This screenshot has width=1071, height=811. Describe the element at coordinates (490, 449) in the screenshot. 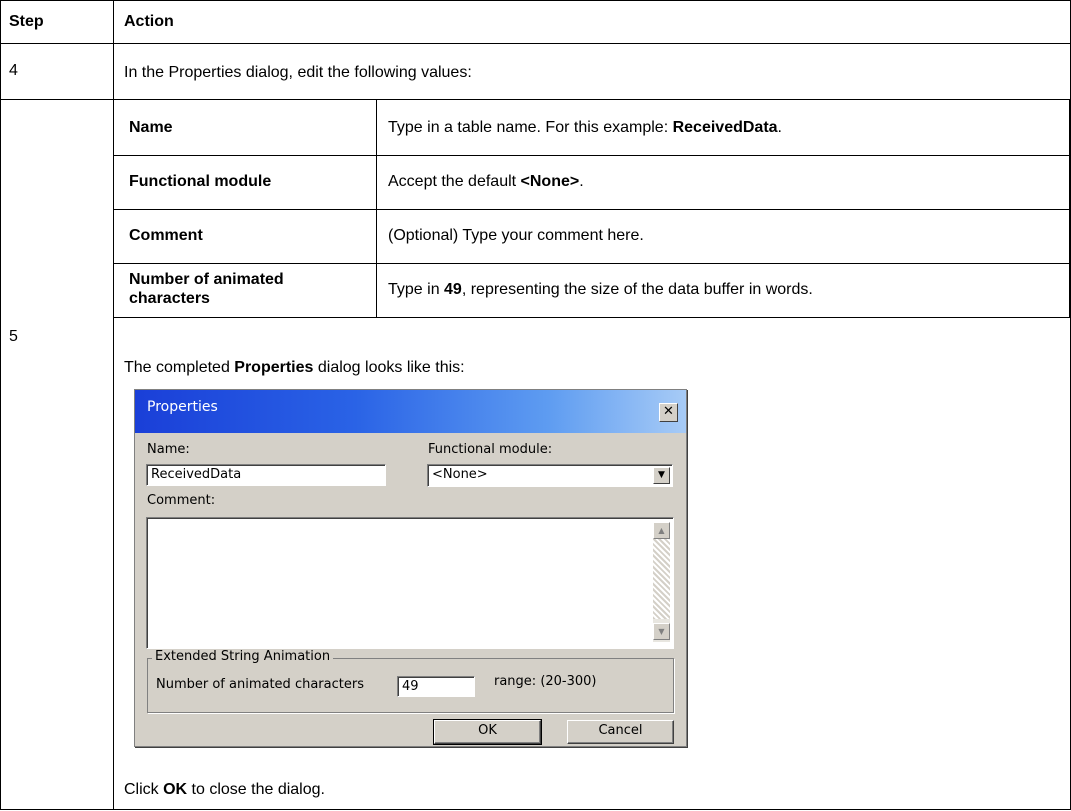

I see `functional-module-label: Functional module:` at that location.